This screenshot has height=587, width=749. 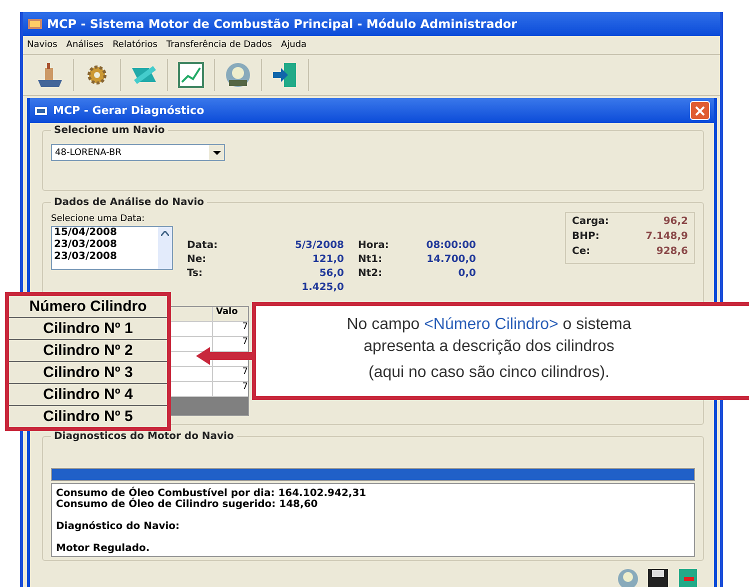 What do you see at coordinates (675, 222) in the screenshot?
I see `summary-value: 96,2` at bounding box center [675, 222].